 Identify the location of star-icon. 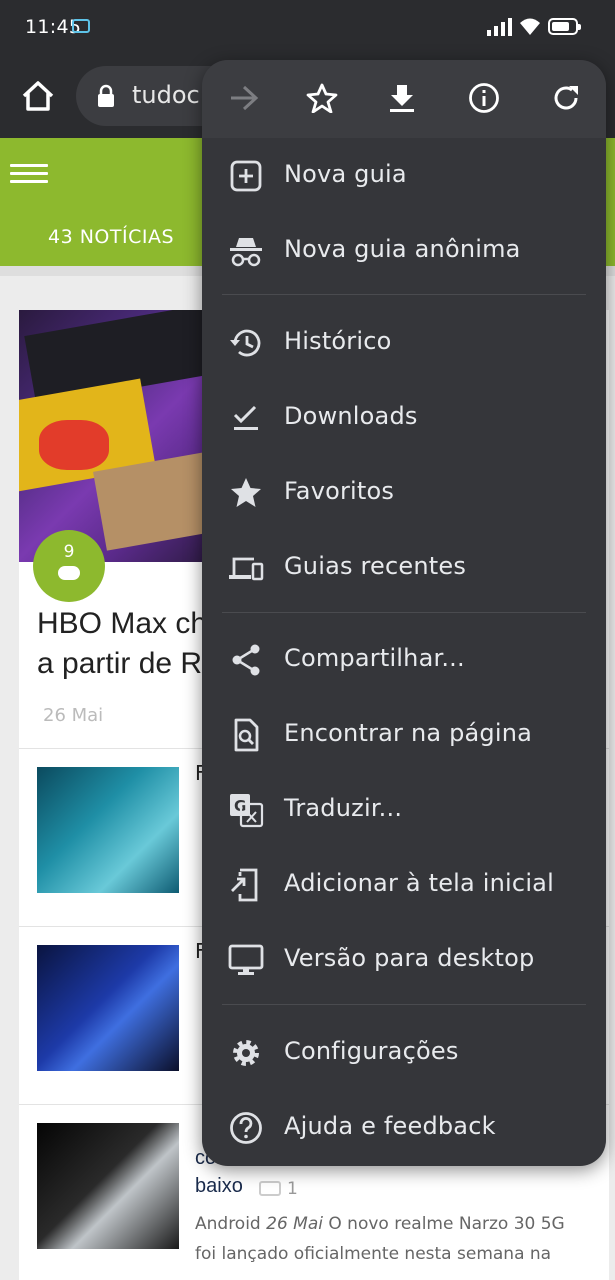
(322, 98).